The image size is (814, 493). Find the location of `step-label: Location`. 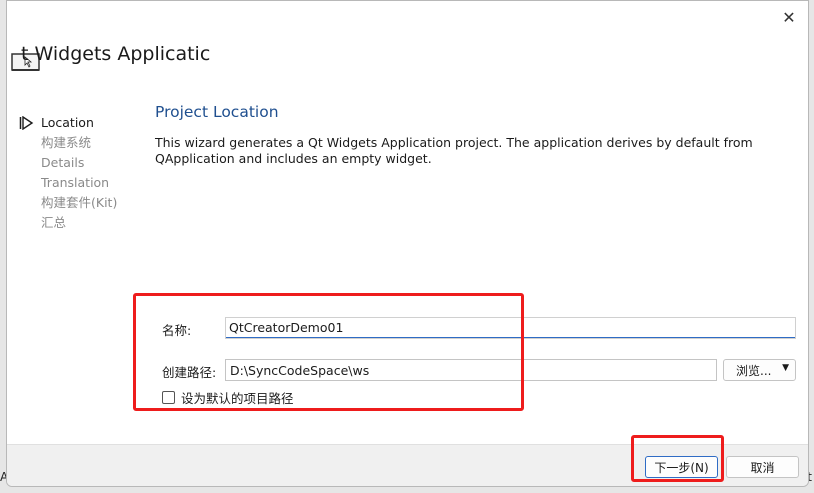

step-label: Location is located at coordinates (67, 122).